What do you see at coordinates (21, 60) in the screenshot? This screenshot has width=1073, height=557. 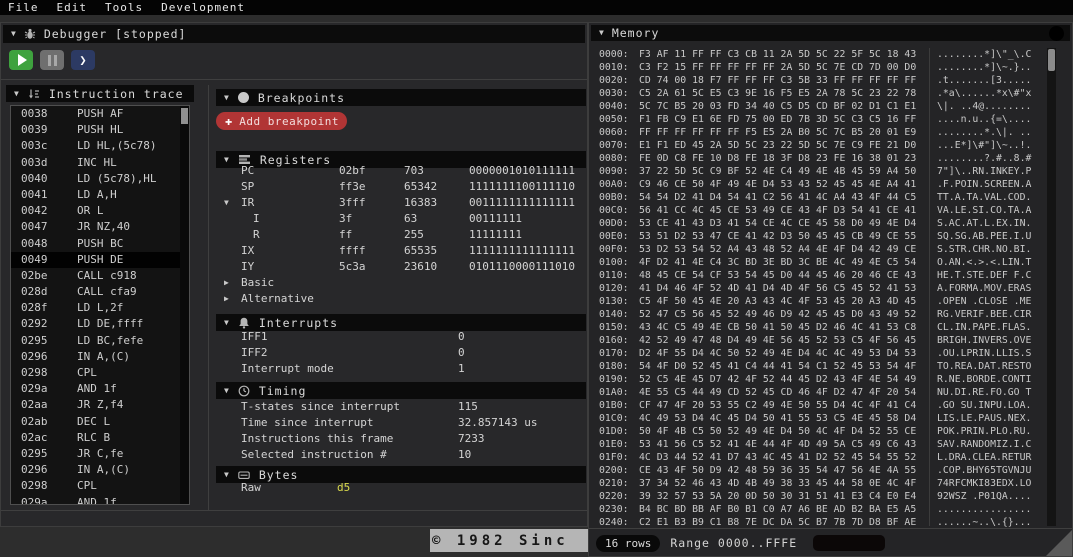 I see `run-button` at bounding box center [21, 60].